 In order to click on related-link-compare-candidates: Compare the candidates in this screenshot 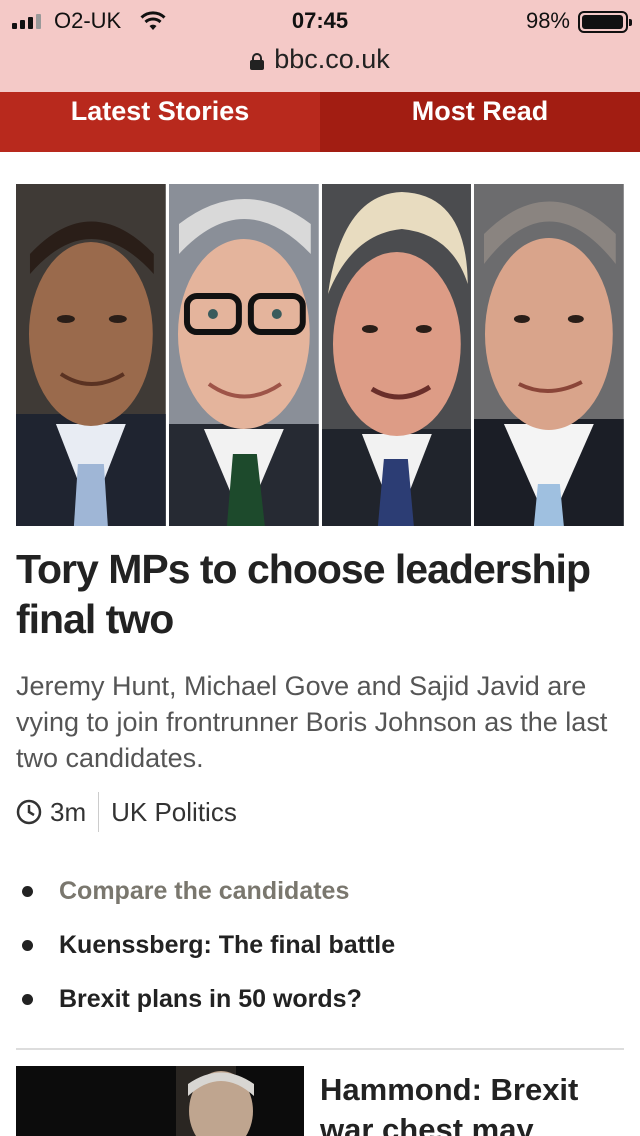, I will do `click(320, 891)`.